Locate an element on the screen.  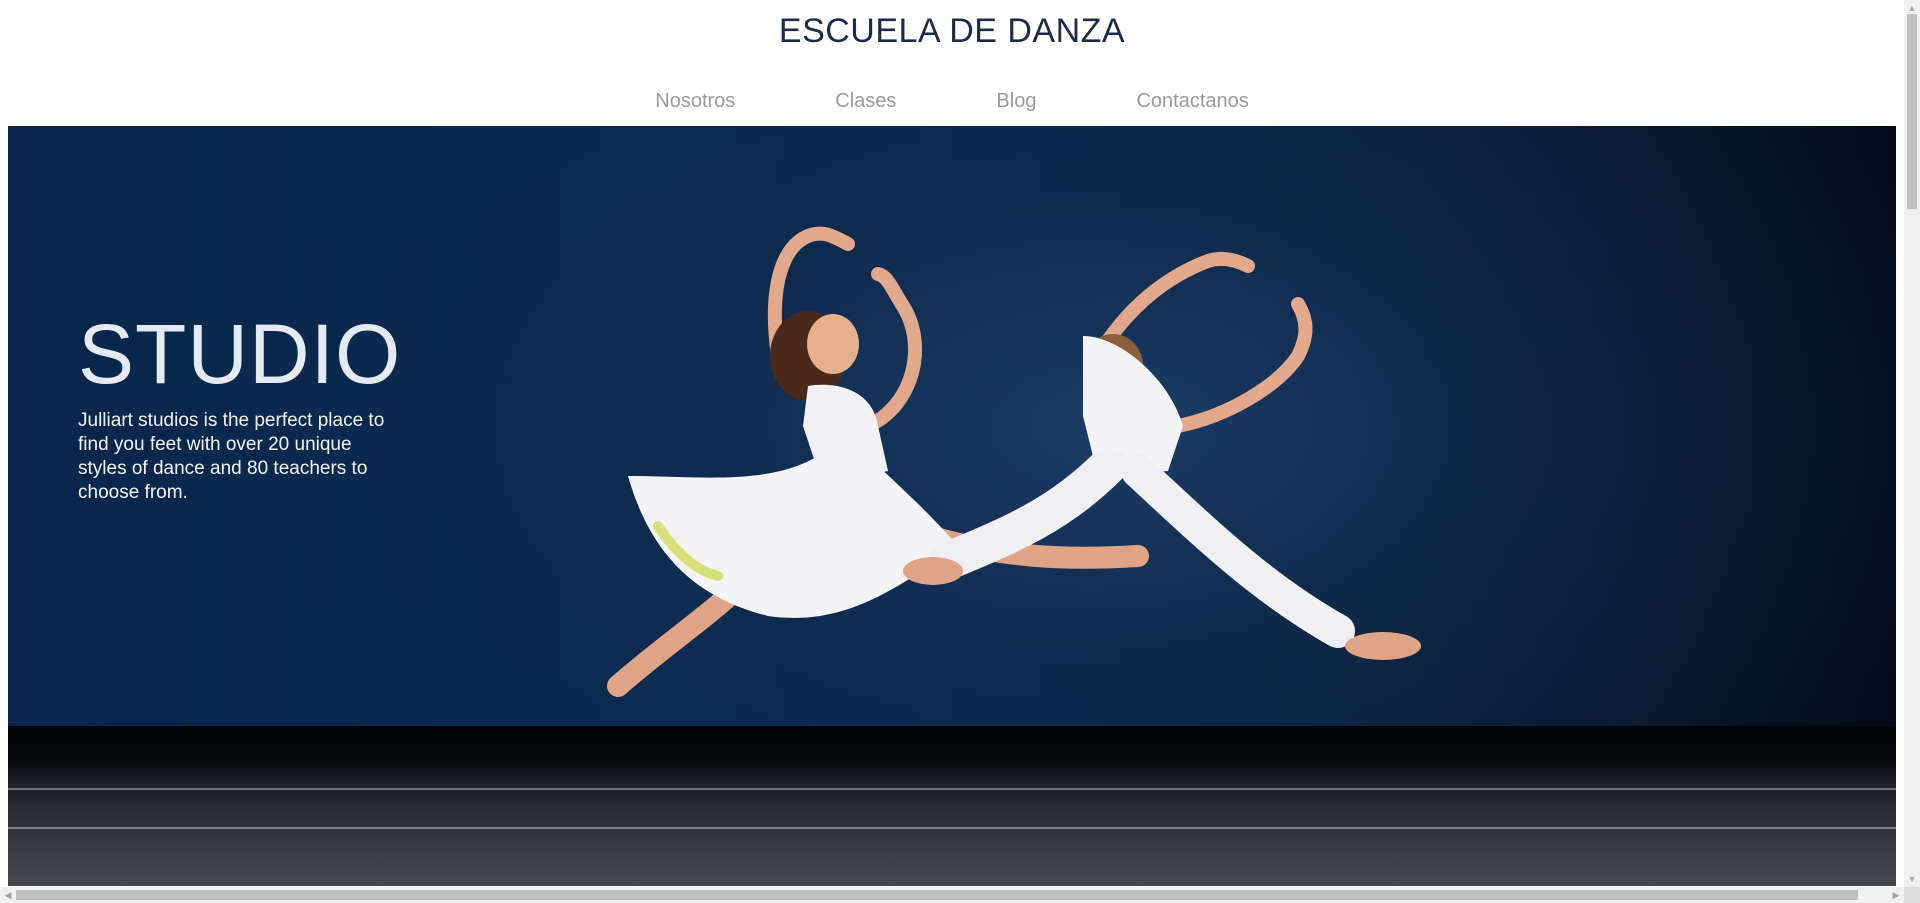
scroll-down-icon: ▼ is located at coordinates (1912, 879).